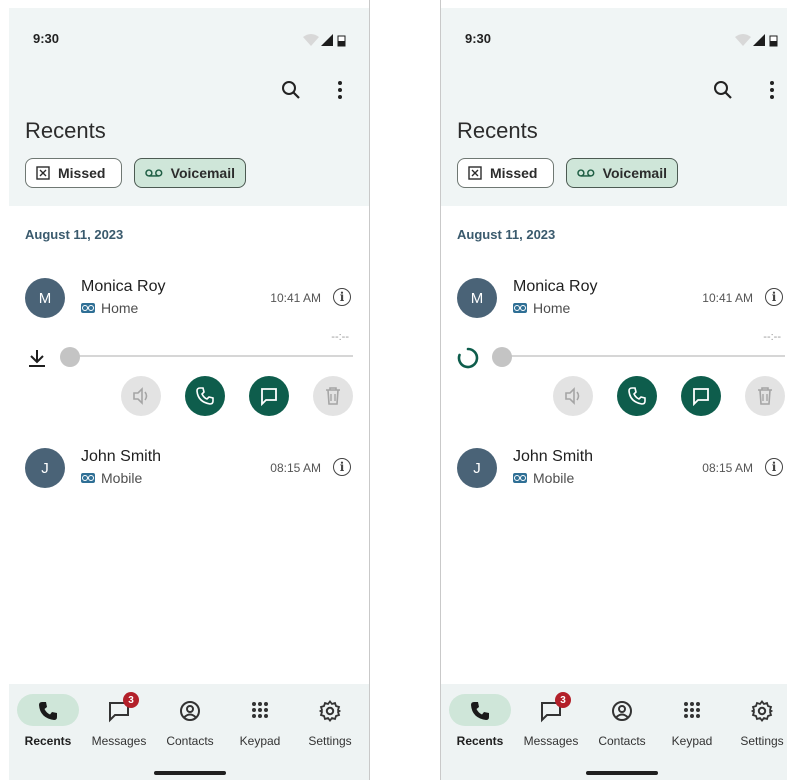 Image resolution: width=787 pixels, height=780 pixels. What do you see at coordinates (772, 337) in the screenshot?
I see `duration-label: --:--` at bounding box center [772, 337].